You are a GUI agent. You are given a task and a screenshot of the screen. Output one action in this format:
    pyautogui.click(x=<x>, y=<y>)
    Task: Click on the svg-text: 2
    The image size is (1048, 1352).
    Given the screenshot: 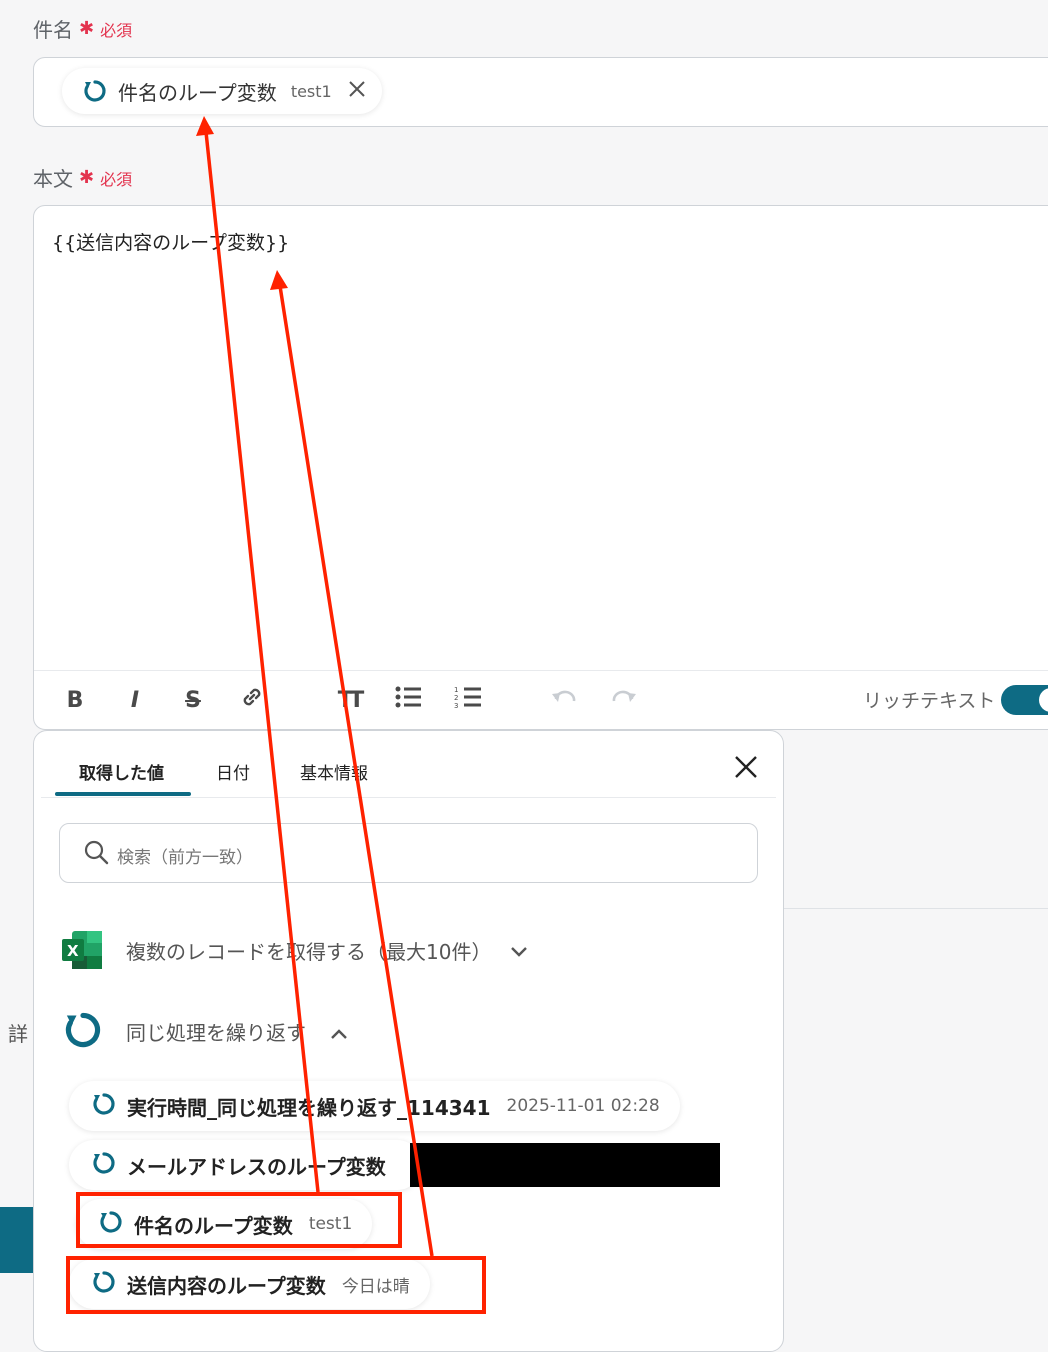 What is the action you would take?
    pyautogui.click(x=456, y=698)
    